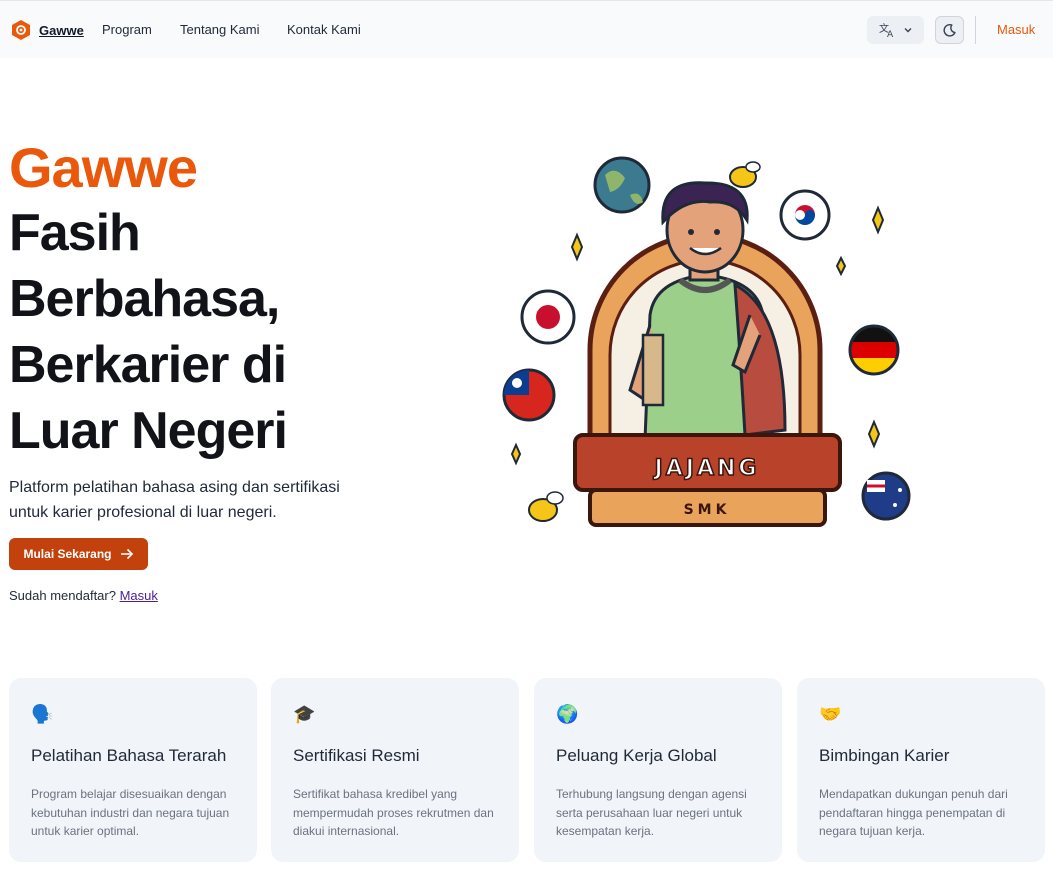  What do you see at coordinates (805, 215) in the screenshot?
I see `korea-flag-icon` at bounding box center [805, 215].